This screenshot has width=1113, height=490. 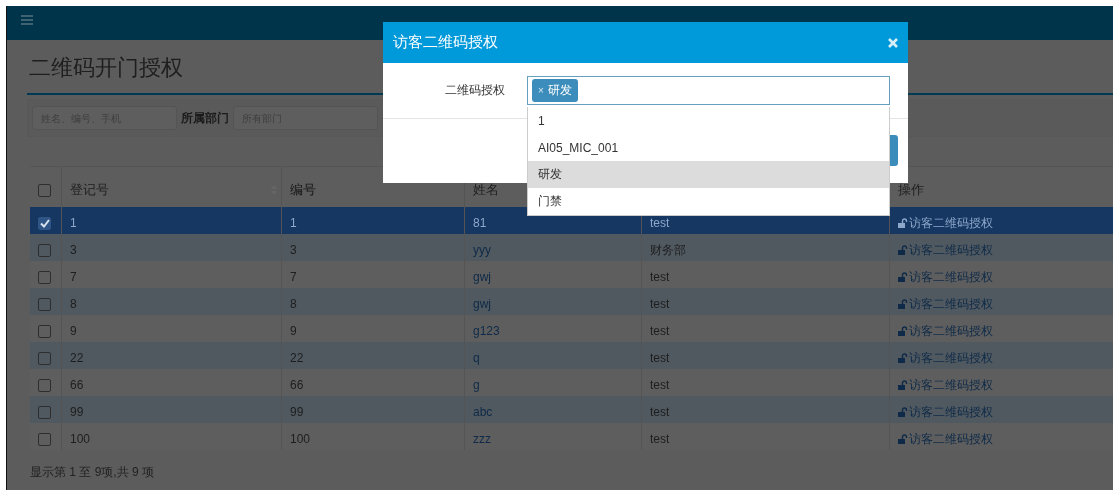 What do you see at coordinates (486, 331) in the screenshot?
I see `name-link: g123` at bounding box center [486, 331].